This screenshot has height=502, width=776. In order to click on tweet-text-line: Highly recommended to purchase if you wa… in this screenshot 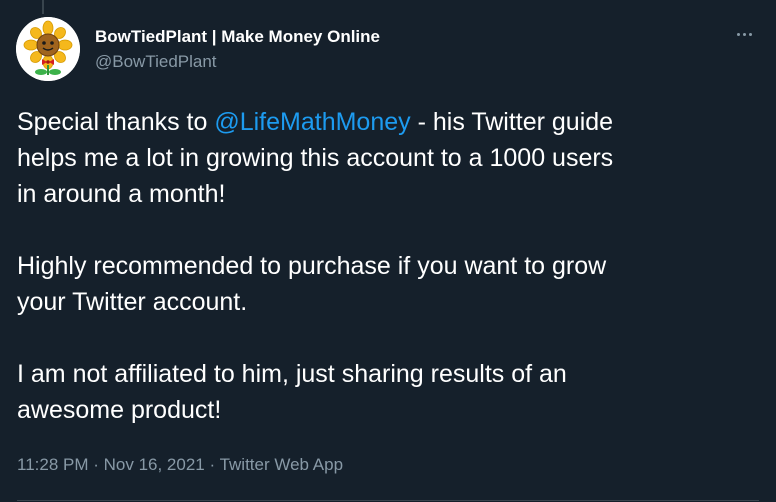, I will do `click(312, 266)`.